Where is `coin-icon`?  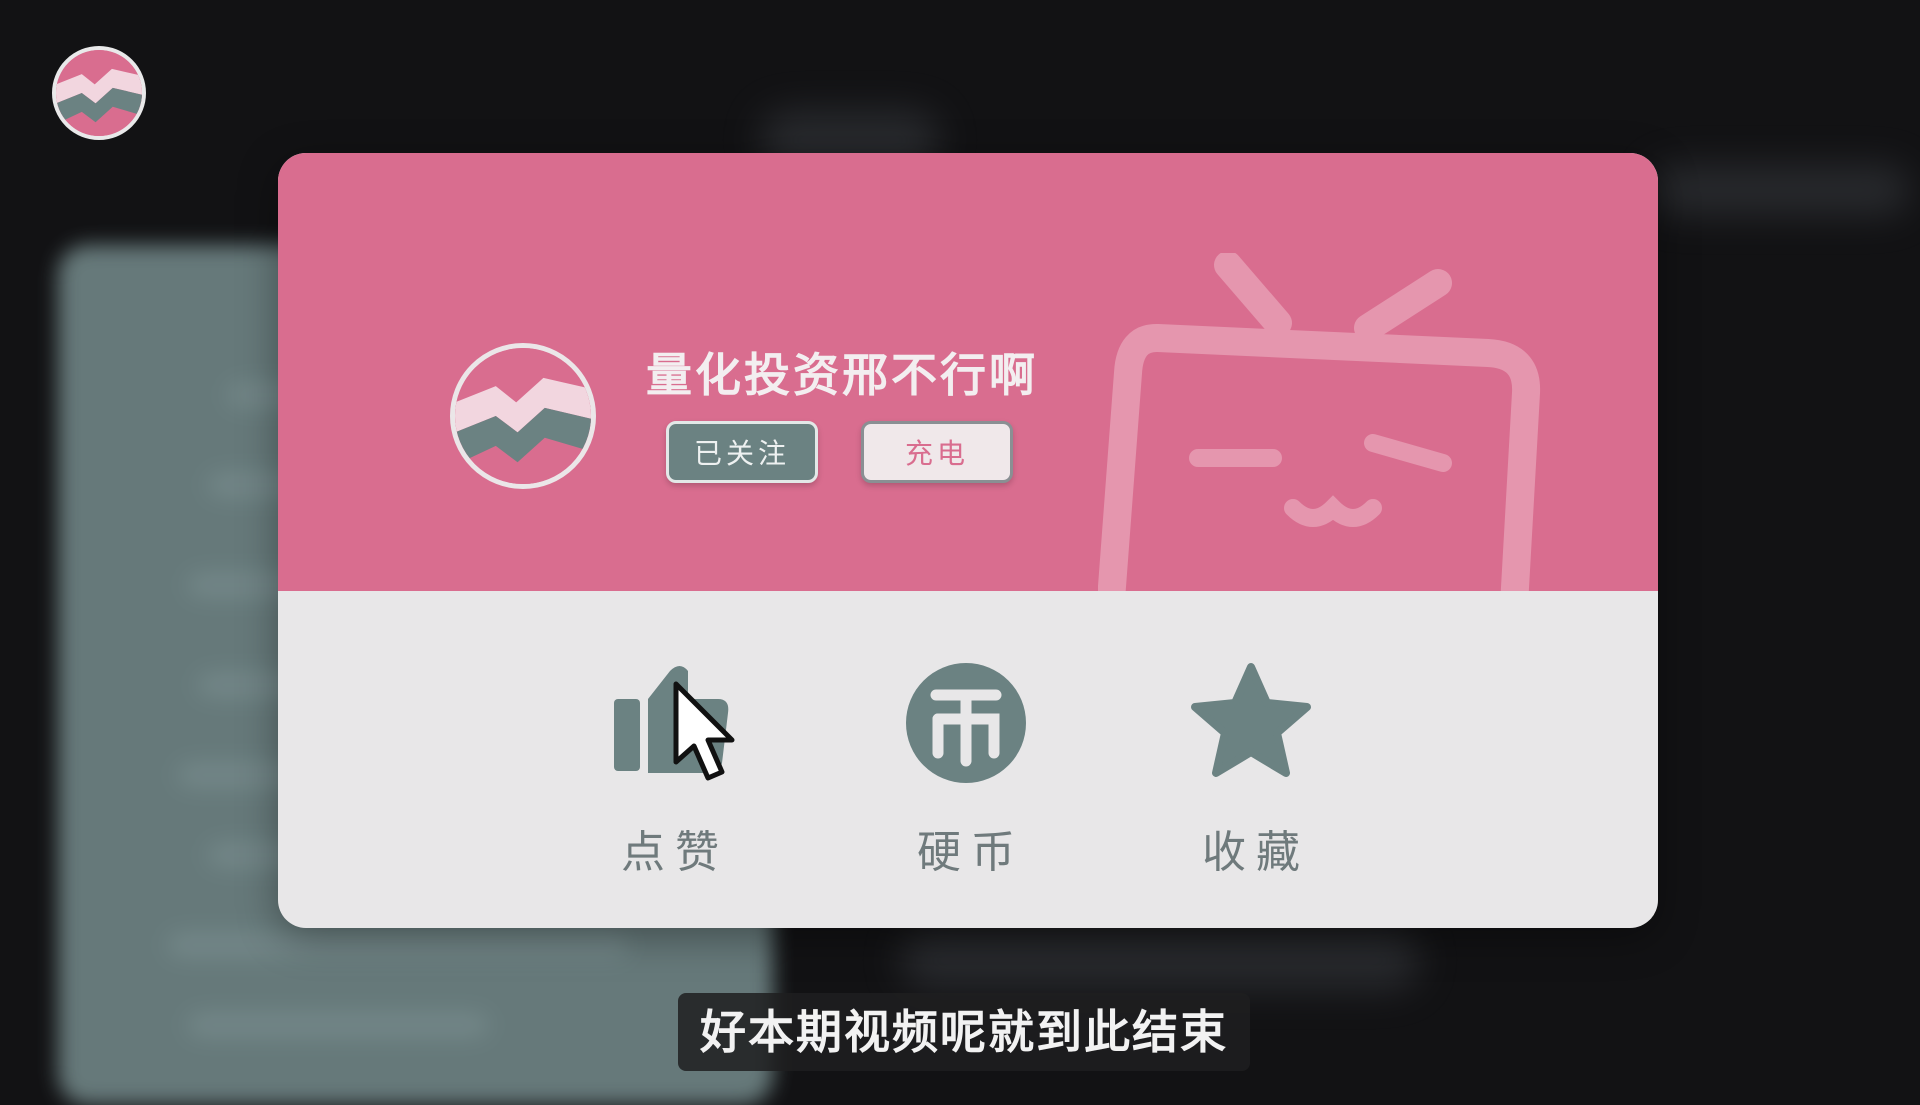 coin-icon is located at coordinates (966, 723).